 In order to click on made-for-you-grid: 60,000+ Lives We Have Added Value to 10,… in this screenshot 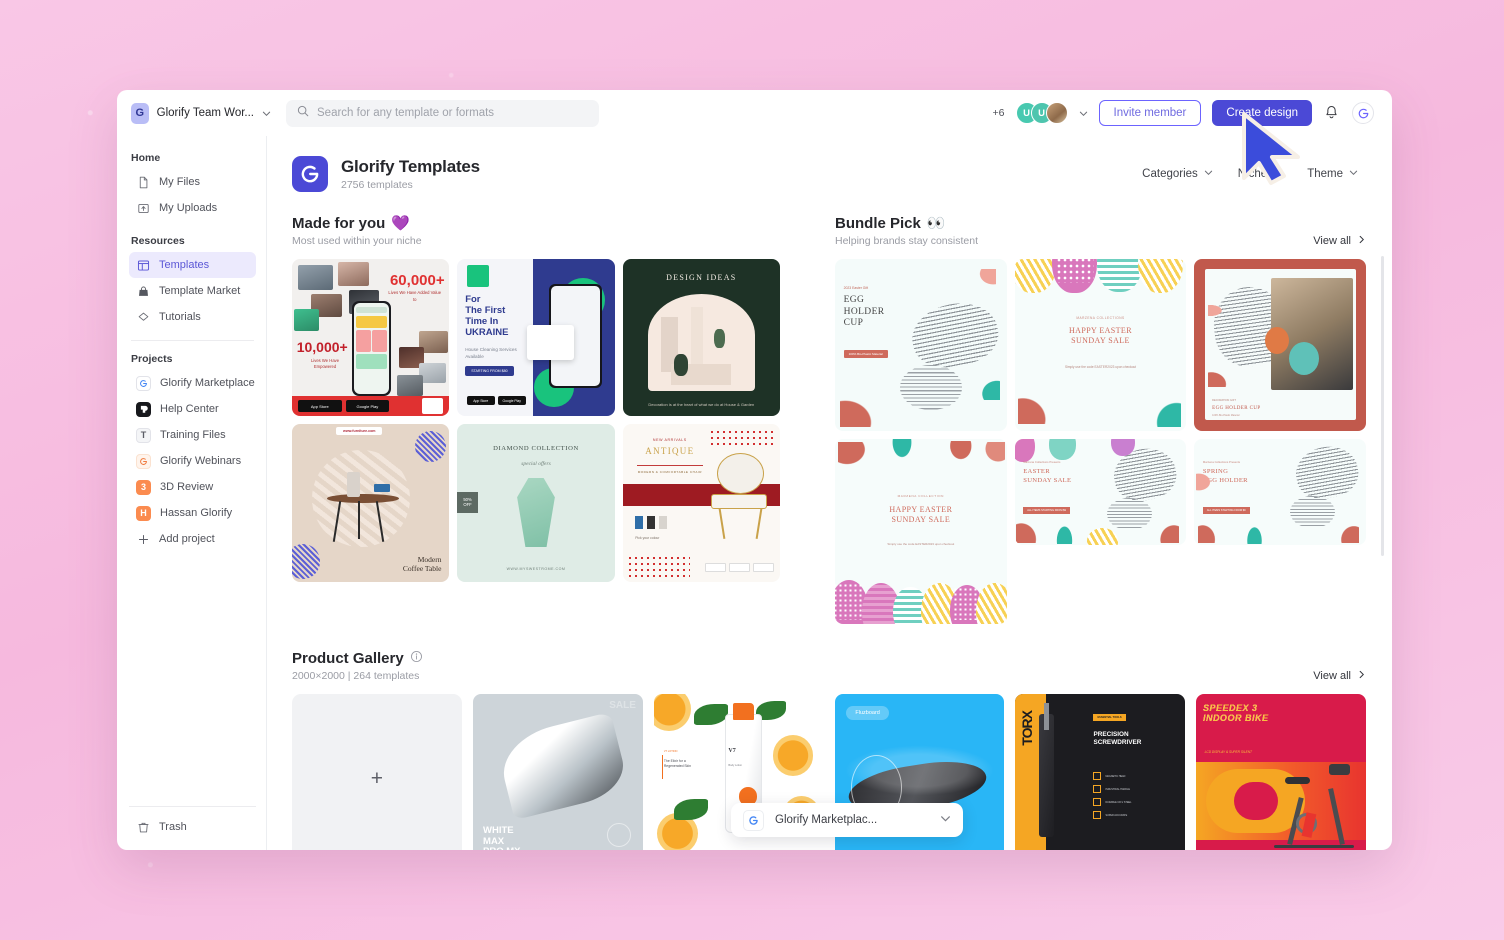, I will do `click(536, 420)`.